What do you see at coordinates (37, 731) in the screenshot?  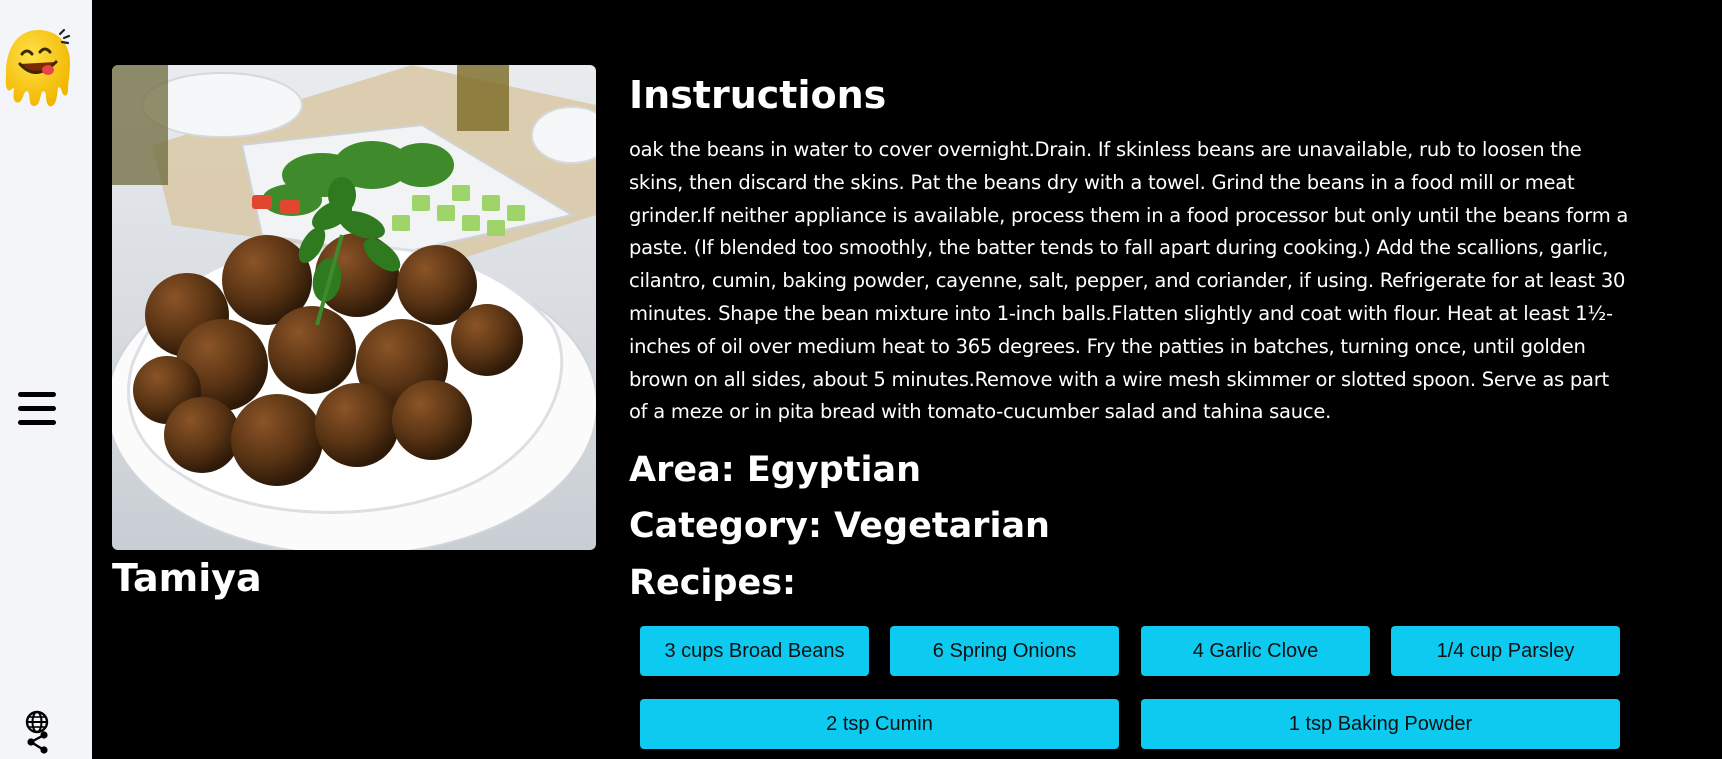 I see `globe-share-icon` at bounding box center [37, 731].